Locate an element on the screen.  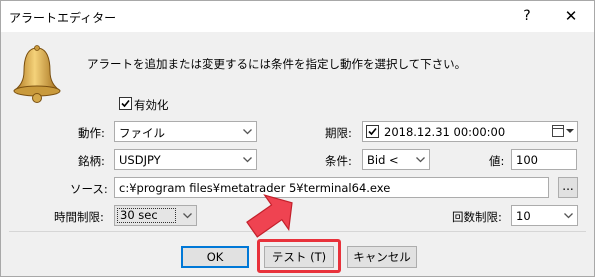
title-bar: アラートエディター ? ✕ is located at coordinates (297, 16).